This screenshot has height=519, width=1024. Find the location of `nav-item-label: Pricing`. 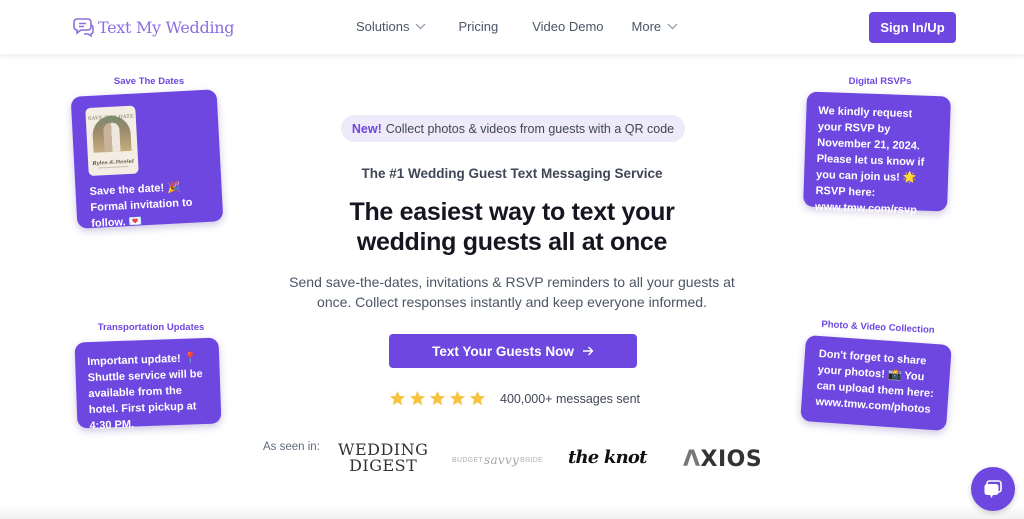

nav-item-label: Pricing is located at coordinates (478, 26).